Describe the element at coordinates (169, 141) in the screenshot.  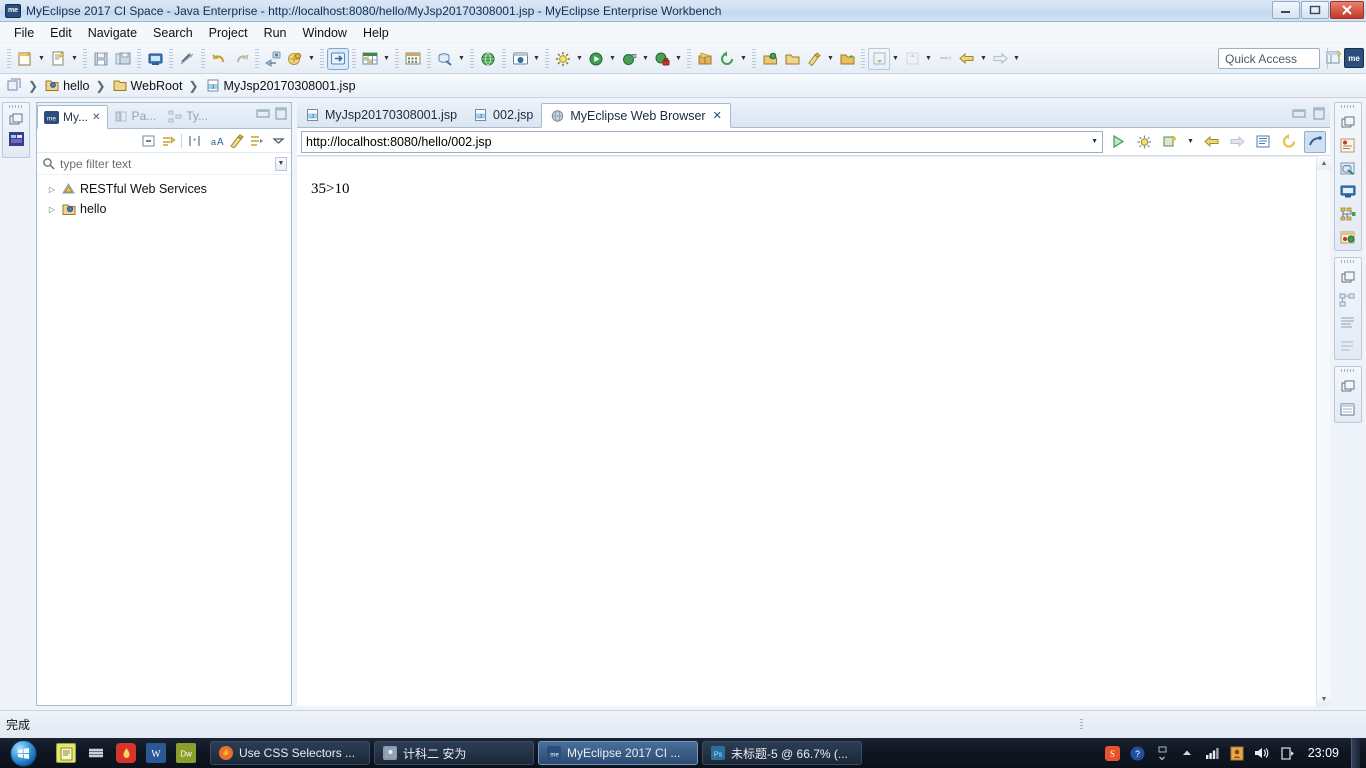
I see `link-with-editor-icon` at that location.